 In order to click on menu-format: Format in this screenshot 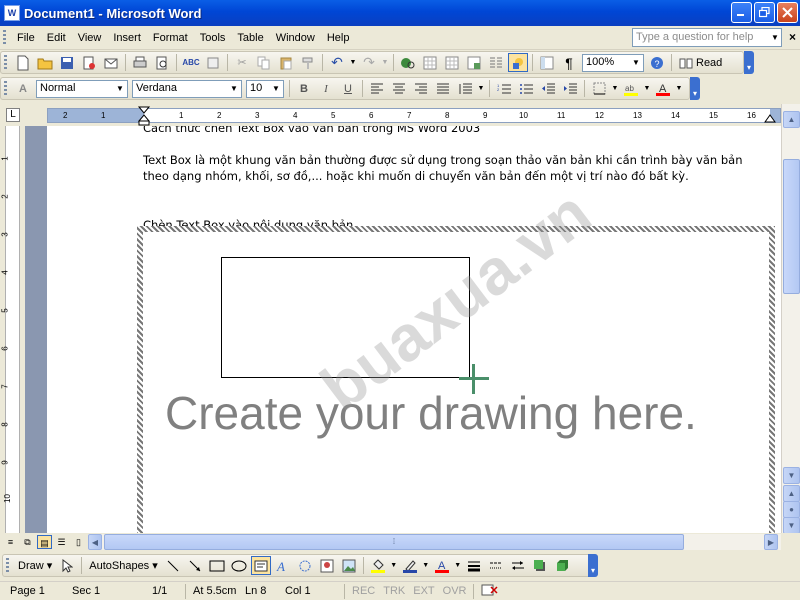, I will do `click(170, 38)`.